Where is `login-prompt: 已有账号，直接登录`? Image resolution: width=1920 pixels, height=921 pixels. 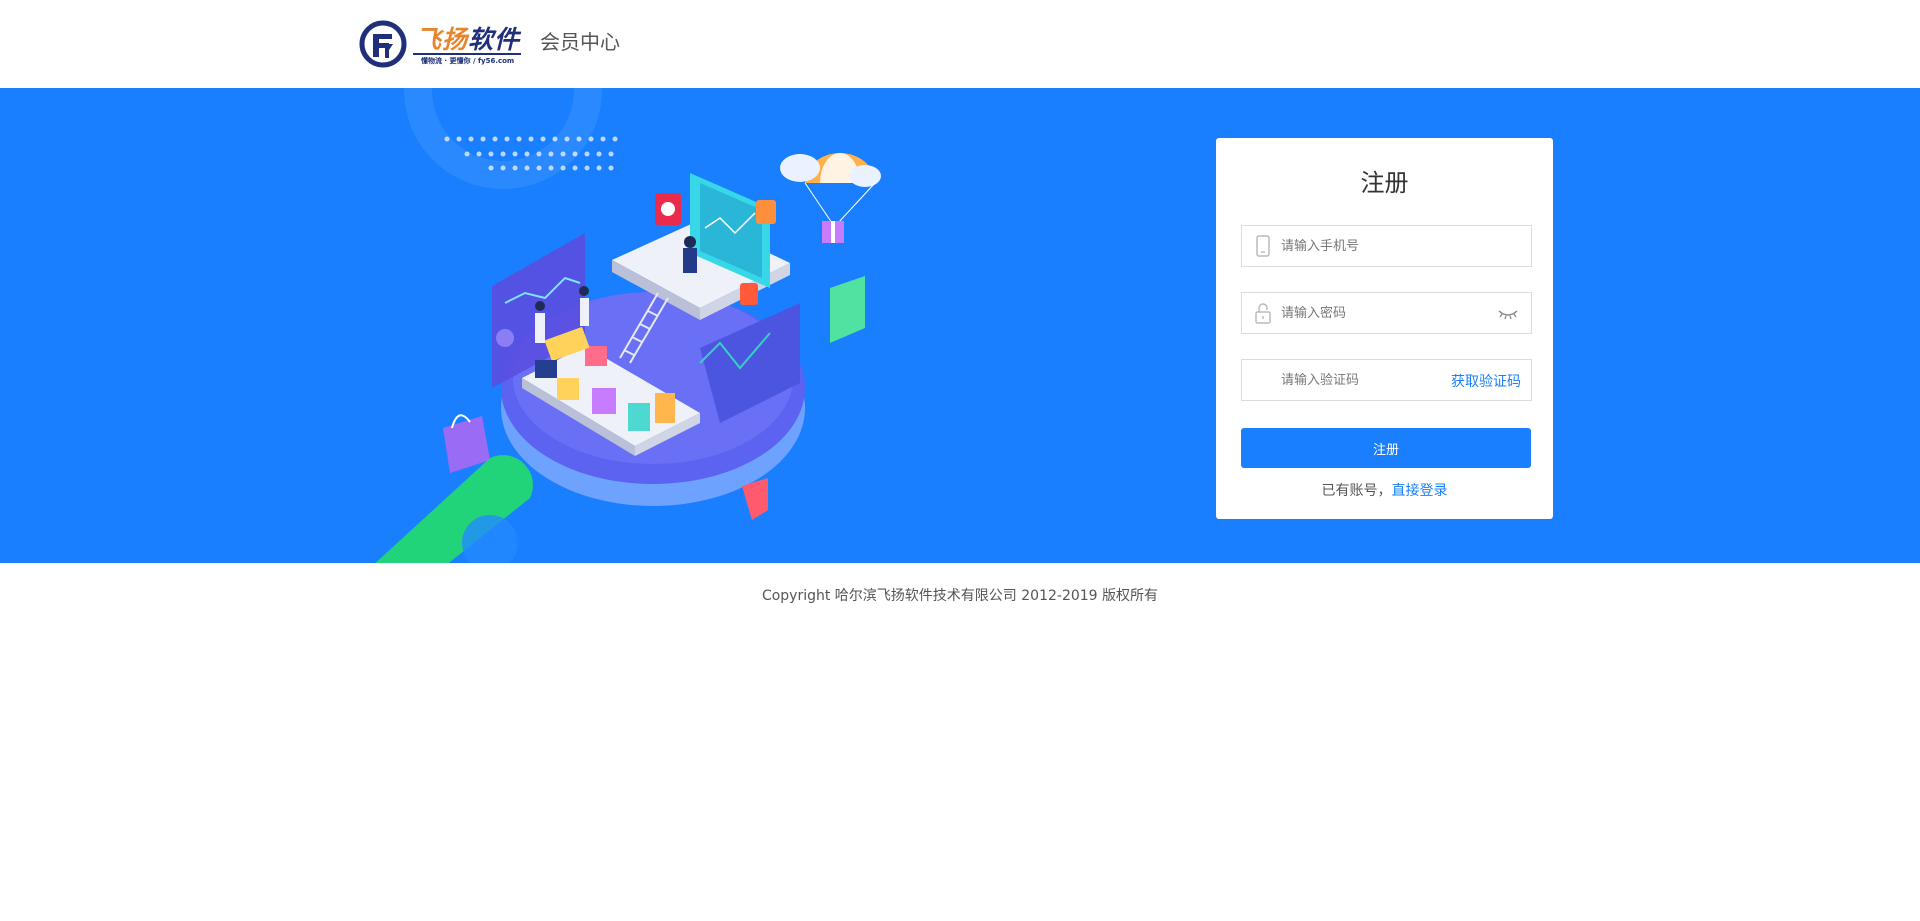 login-prompt: 已有账号，直接登录 is located at coordinates (1384, 490).